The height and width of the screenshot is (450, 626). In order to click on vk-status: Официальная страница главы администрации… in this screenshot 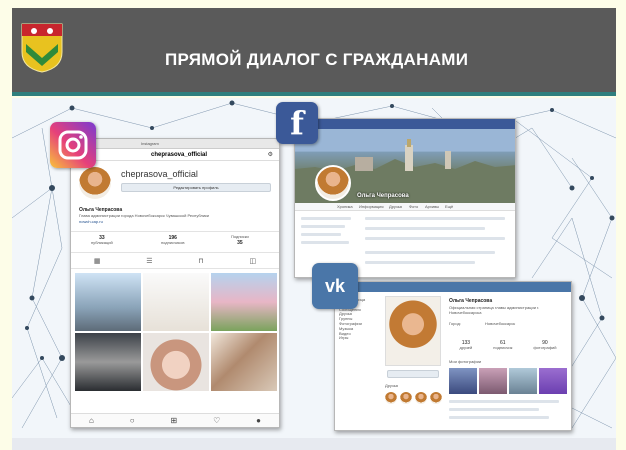, I will do `click(494, 310)`.